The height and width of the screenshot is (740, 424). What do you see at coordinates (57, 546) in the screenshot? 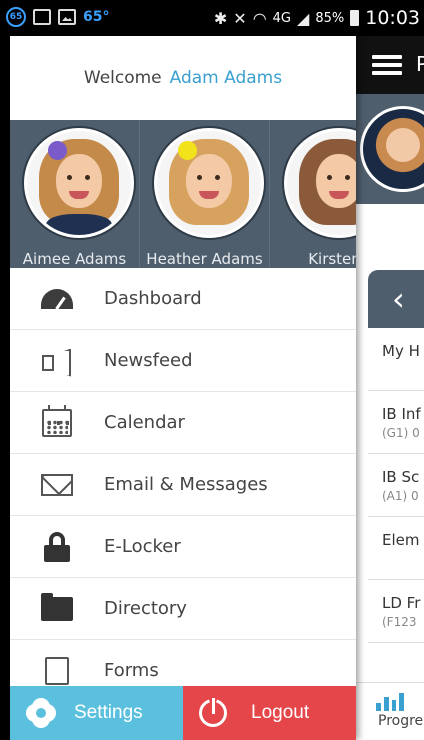
I see `lock-icon` at bounding box center [57, 546].